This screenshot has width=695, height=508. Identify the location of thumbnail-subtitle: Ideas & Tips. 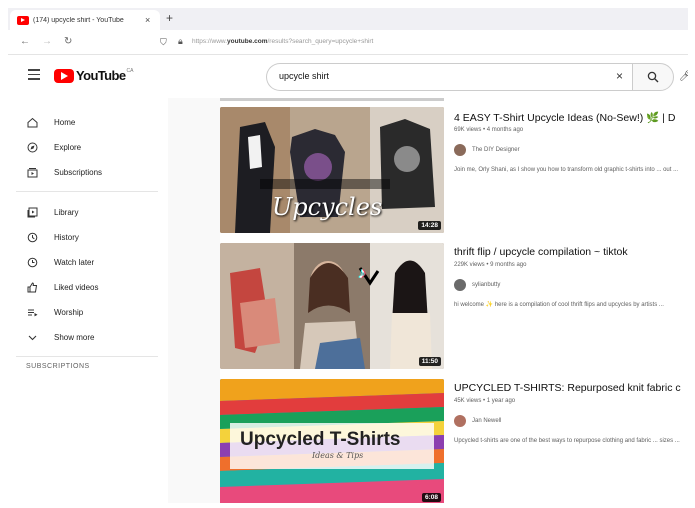
(338, 455).